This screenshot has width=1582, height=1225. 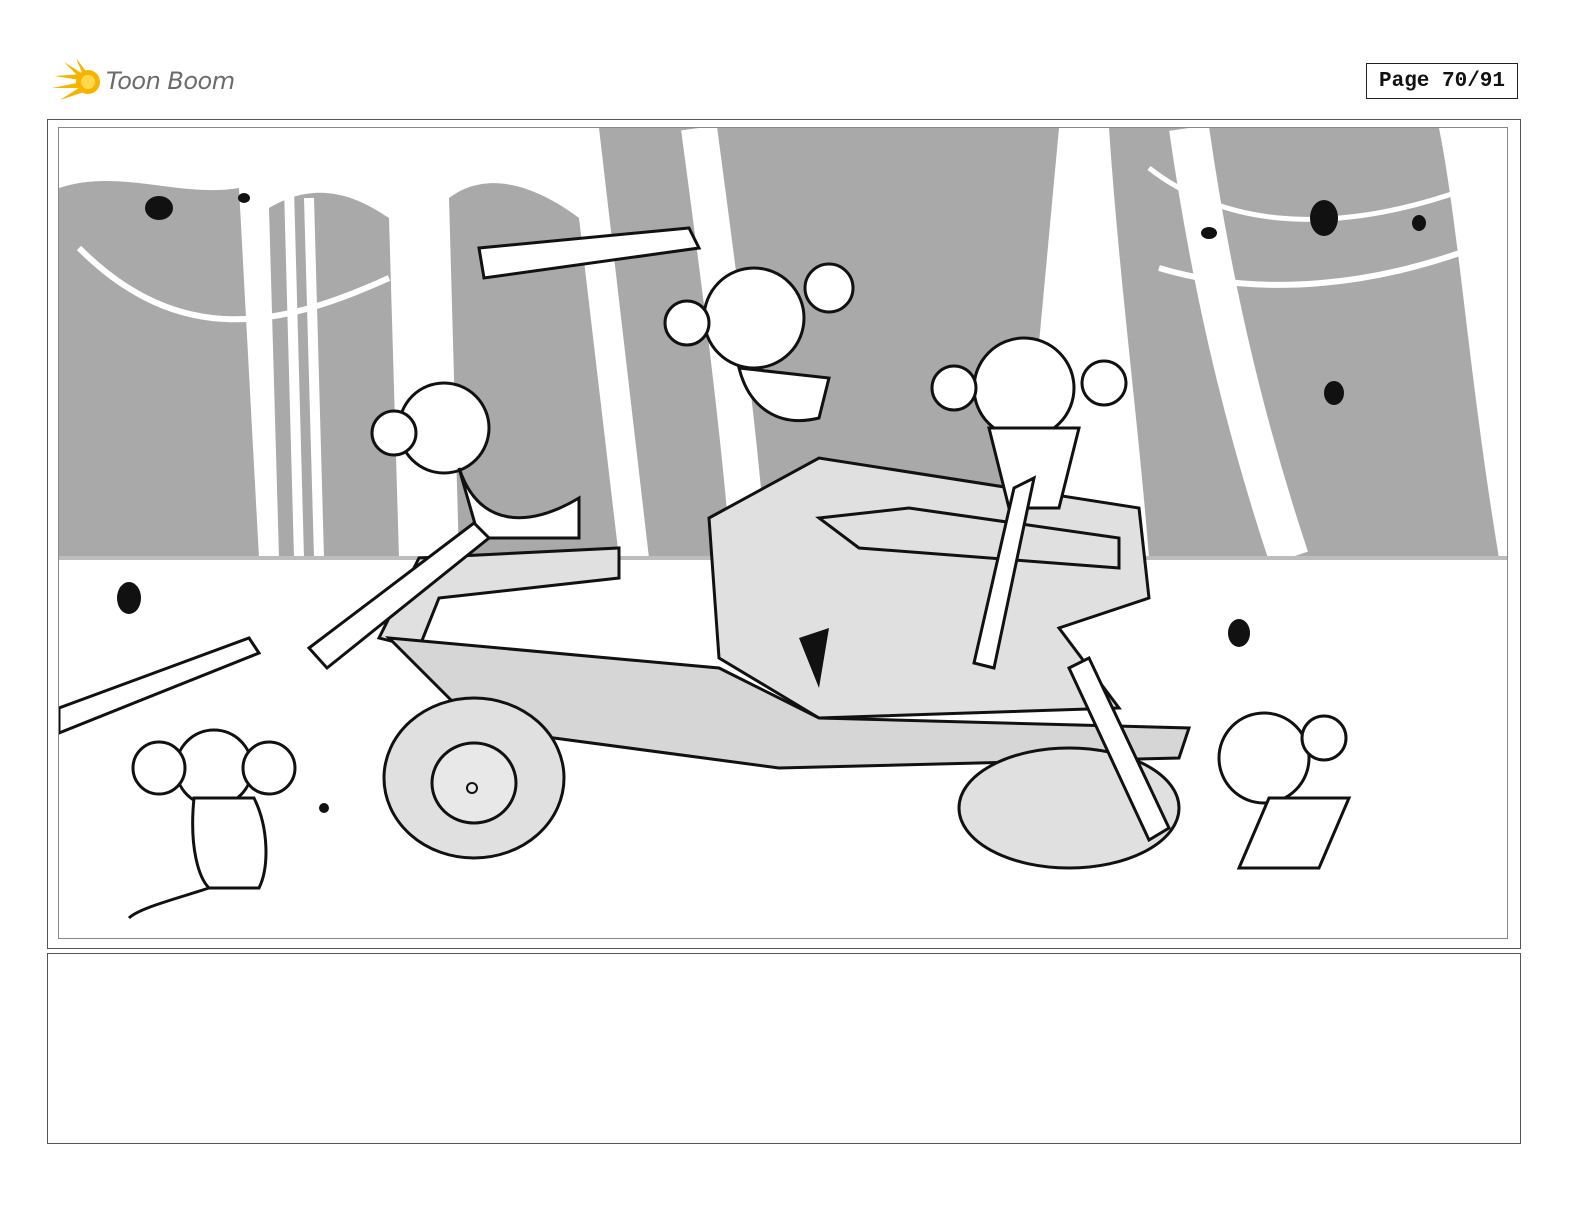 What do you see at coordinates (1442, 81) in the screenshot?
I see `page-number-label: Page 70/91` at bounding box center [1442, 81].